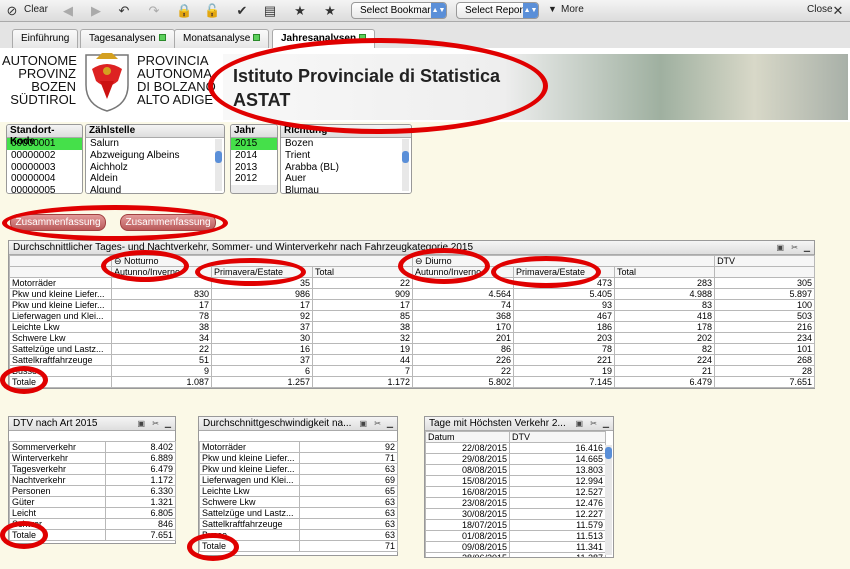 This screenshot has height=569, width=850. I want to click on lock-icon: 🔒, so click(184, 11).